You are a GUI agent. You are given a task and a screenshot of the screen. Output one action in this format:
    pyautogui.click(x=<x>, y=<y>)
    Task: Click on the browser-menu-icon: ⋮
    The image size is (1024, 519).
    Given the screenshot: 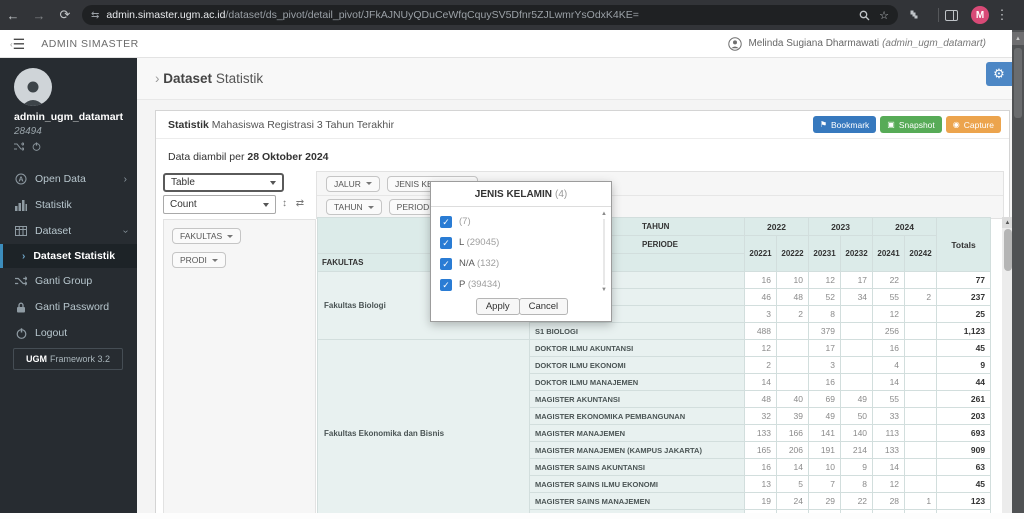 What is the action you would take?
    pyautogui.click(x=1002, y=15)
    